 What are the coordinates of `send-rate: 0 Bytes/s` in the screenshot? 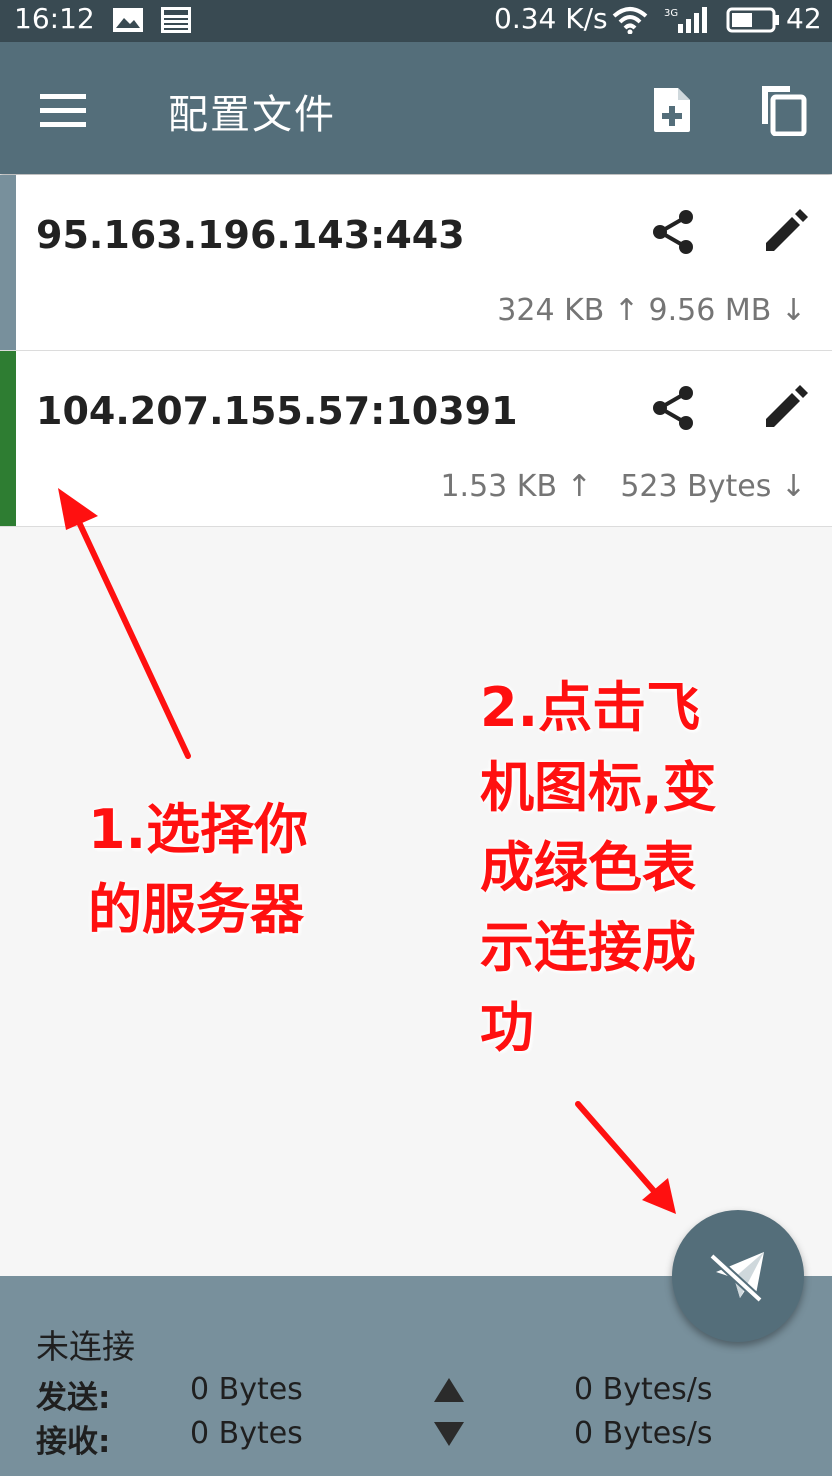 It's located at (643, 1389).